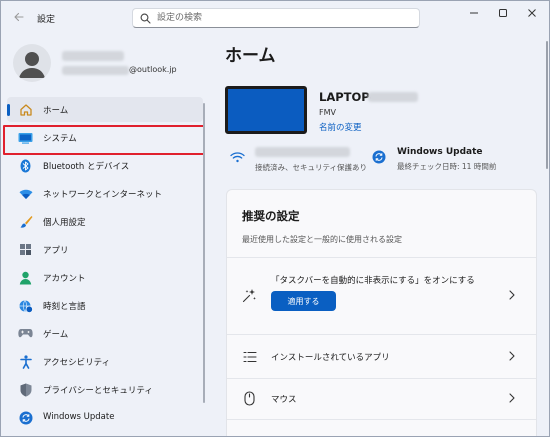  What do you see at coordinates (25, 109) in the screenshot?
I see `home-icon` at bounding box center [25, 109].